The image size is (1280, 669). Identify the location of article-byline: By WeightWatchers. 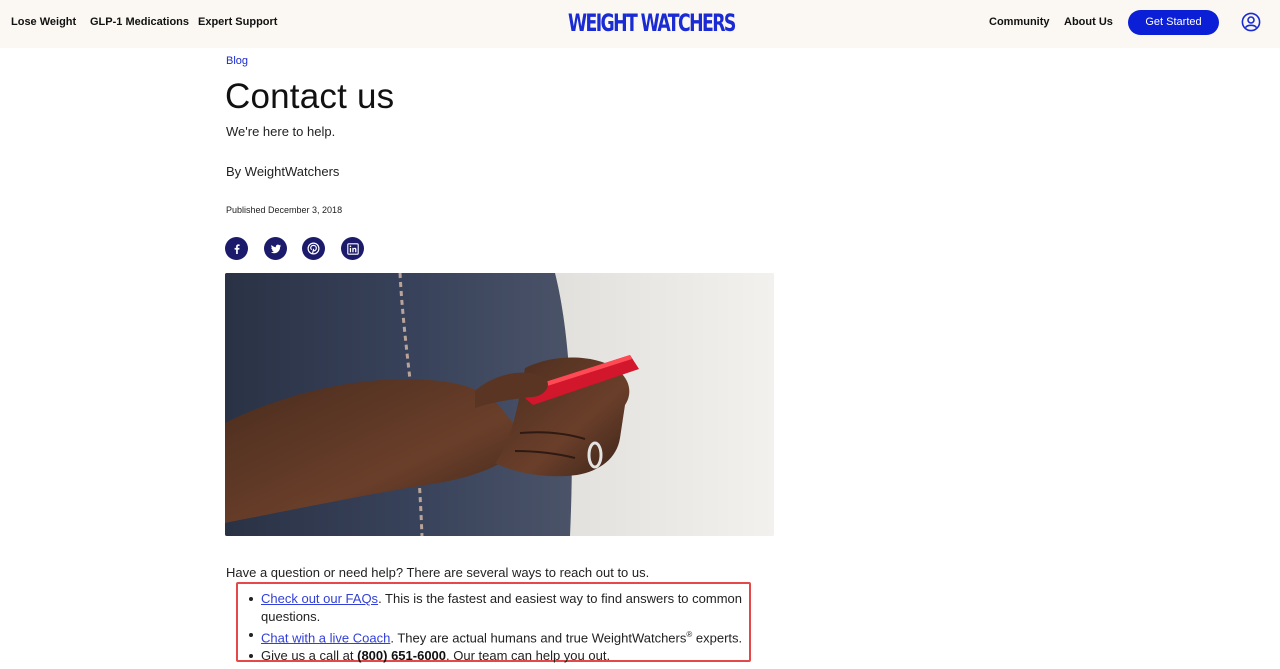
(283, 171).